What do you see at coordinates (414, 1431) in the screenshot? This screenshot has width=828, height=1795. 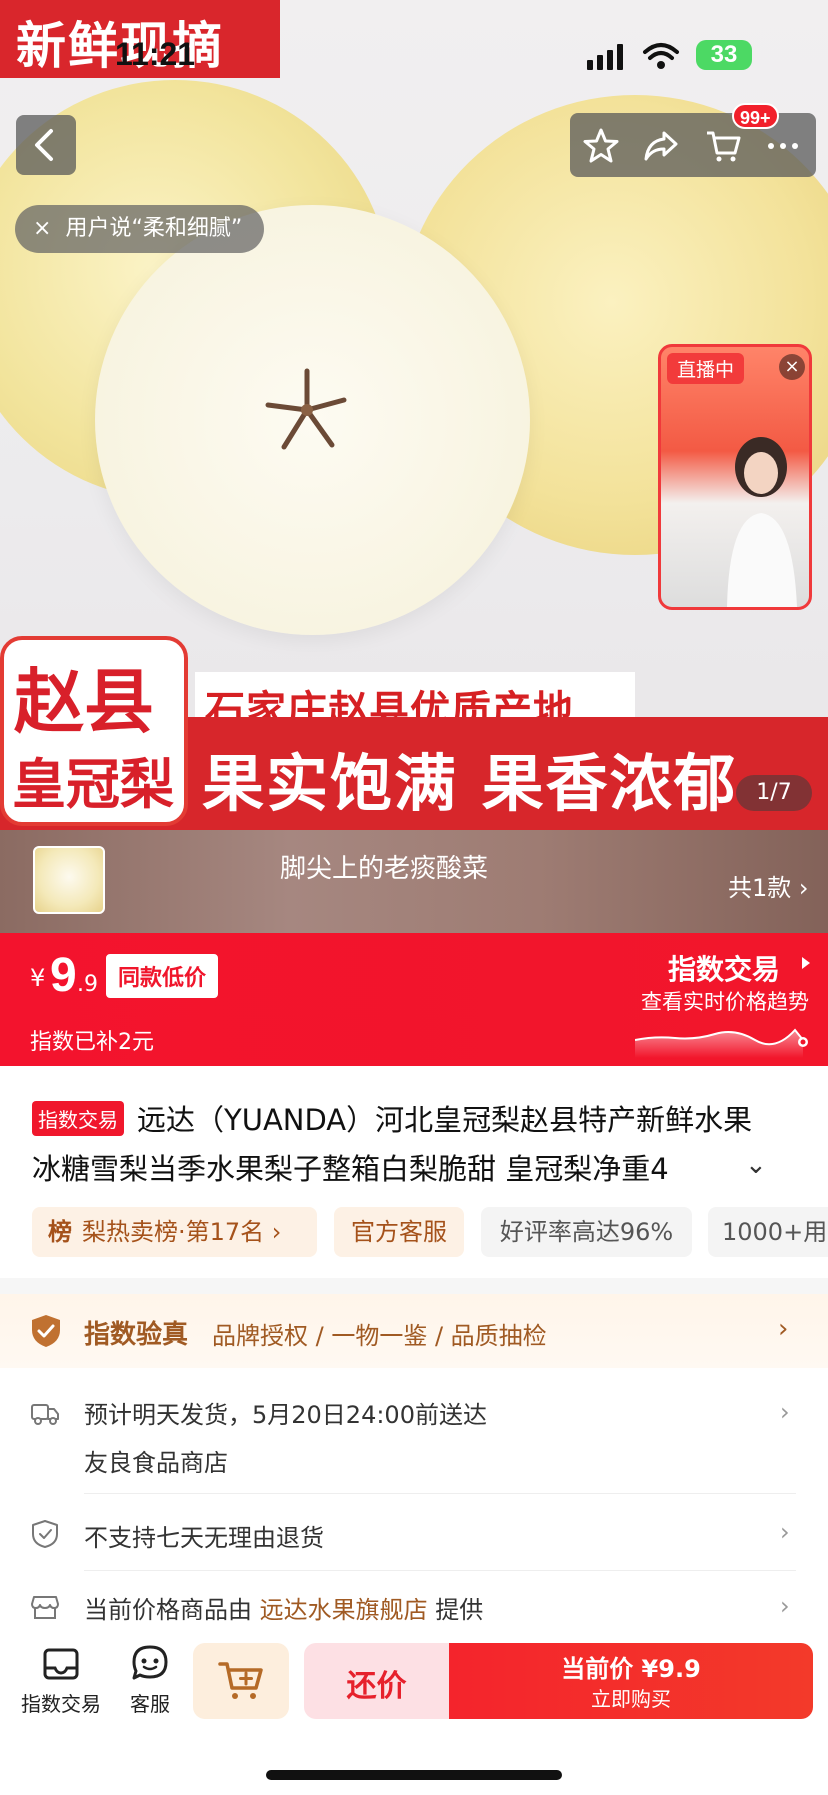 I see `delivery-row: 预计明天发货，5月20日24:00前送达 友良食品商店 ›` at bounding box center [414, 1431].